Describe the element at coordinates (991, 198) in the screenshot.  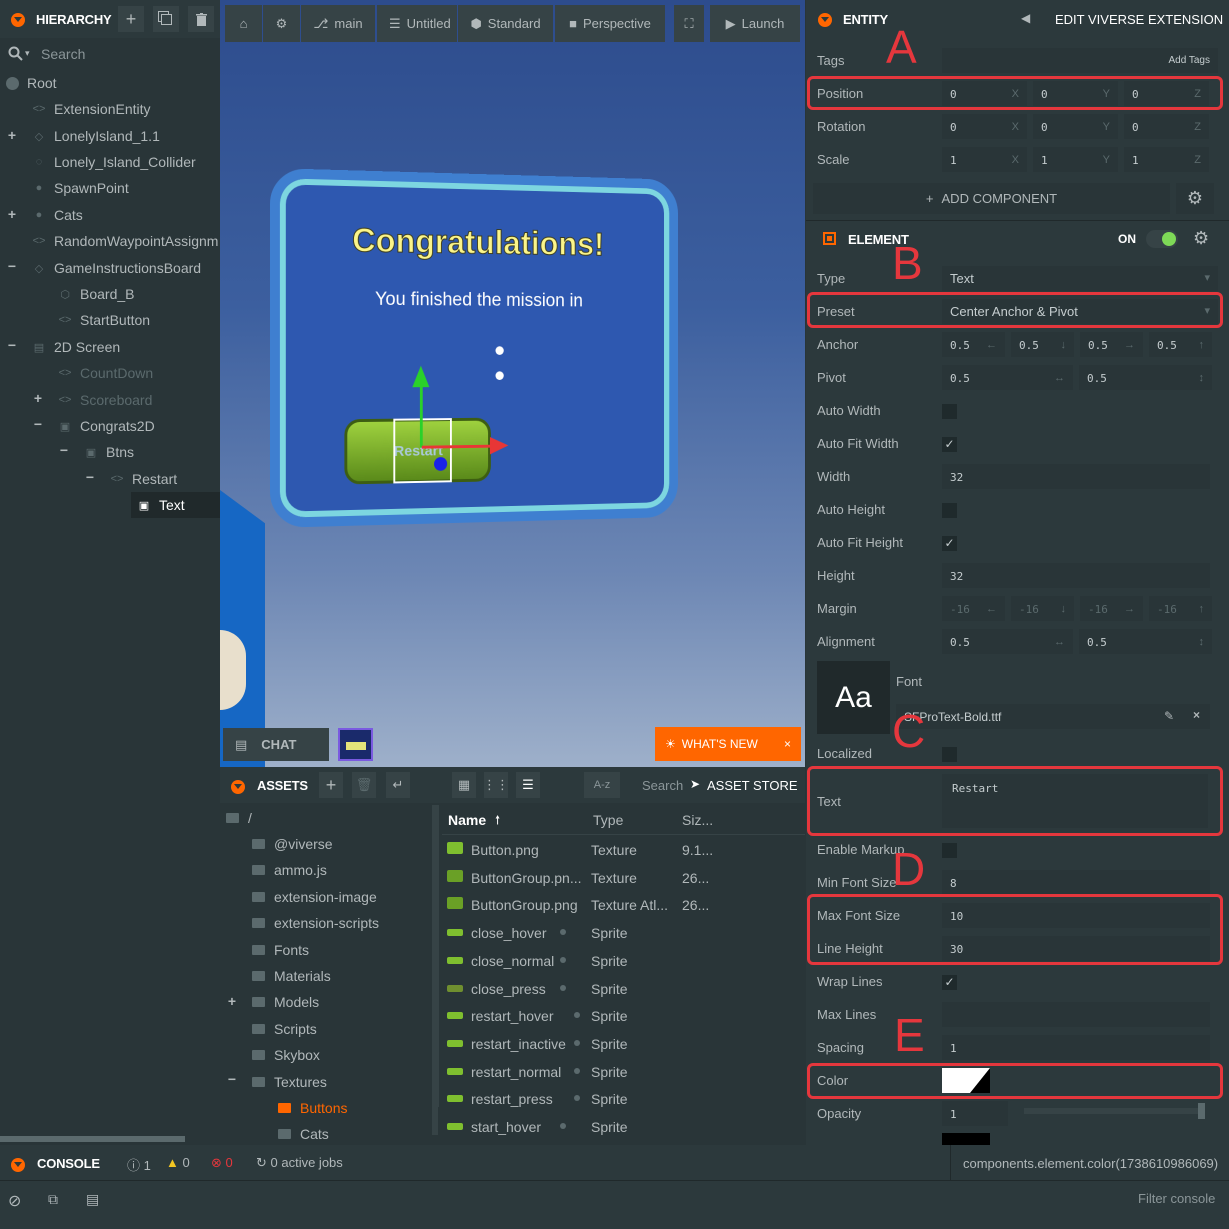
I see `add-component-button: + ADD COMPONENT` at that location.